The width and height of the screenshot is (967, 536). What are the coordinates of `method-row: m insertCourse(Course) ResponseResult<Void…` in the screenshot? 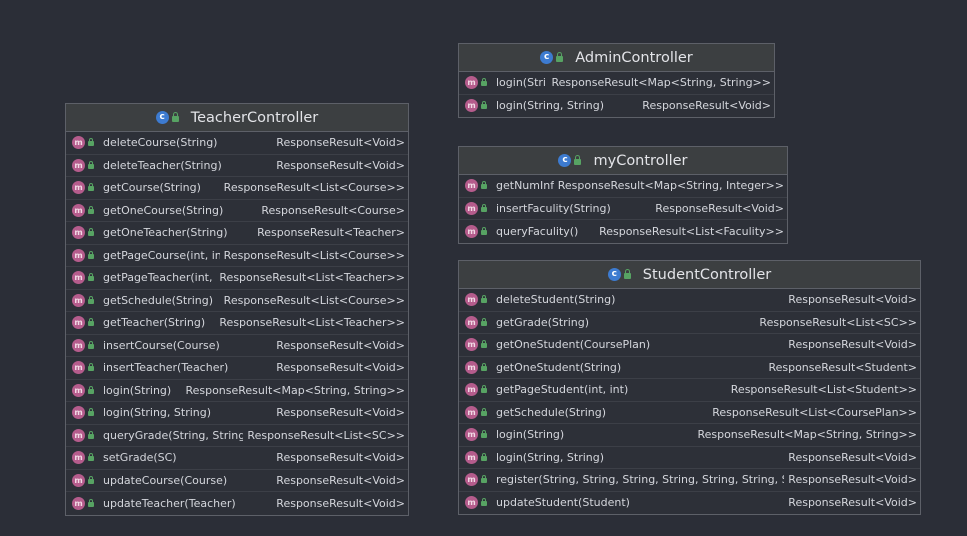 It's located at (237, 346).